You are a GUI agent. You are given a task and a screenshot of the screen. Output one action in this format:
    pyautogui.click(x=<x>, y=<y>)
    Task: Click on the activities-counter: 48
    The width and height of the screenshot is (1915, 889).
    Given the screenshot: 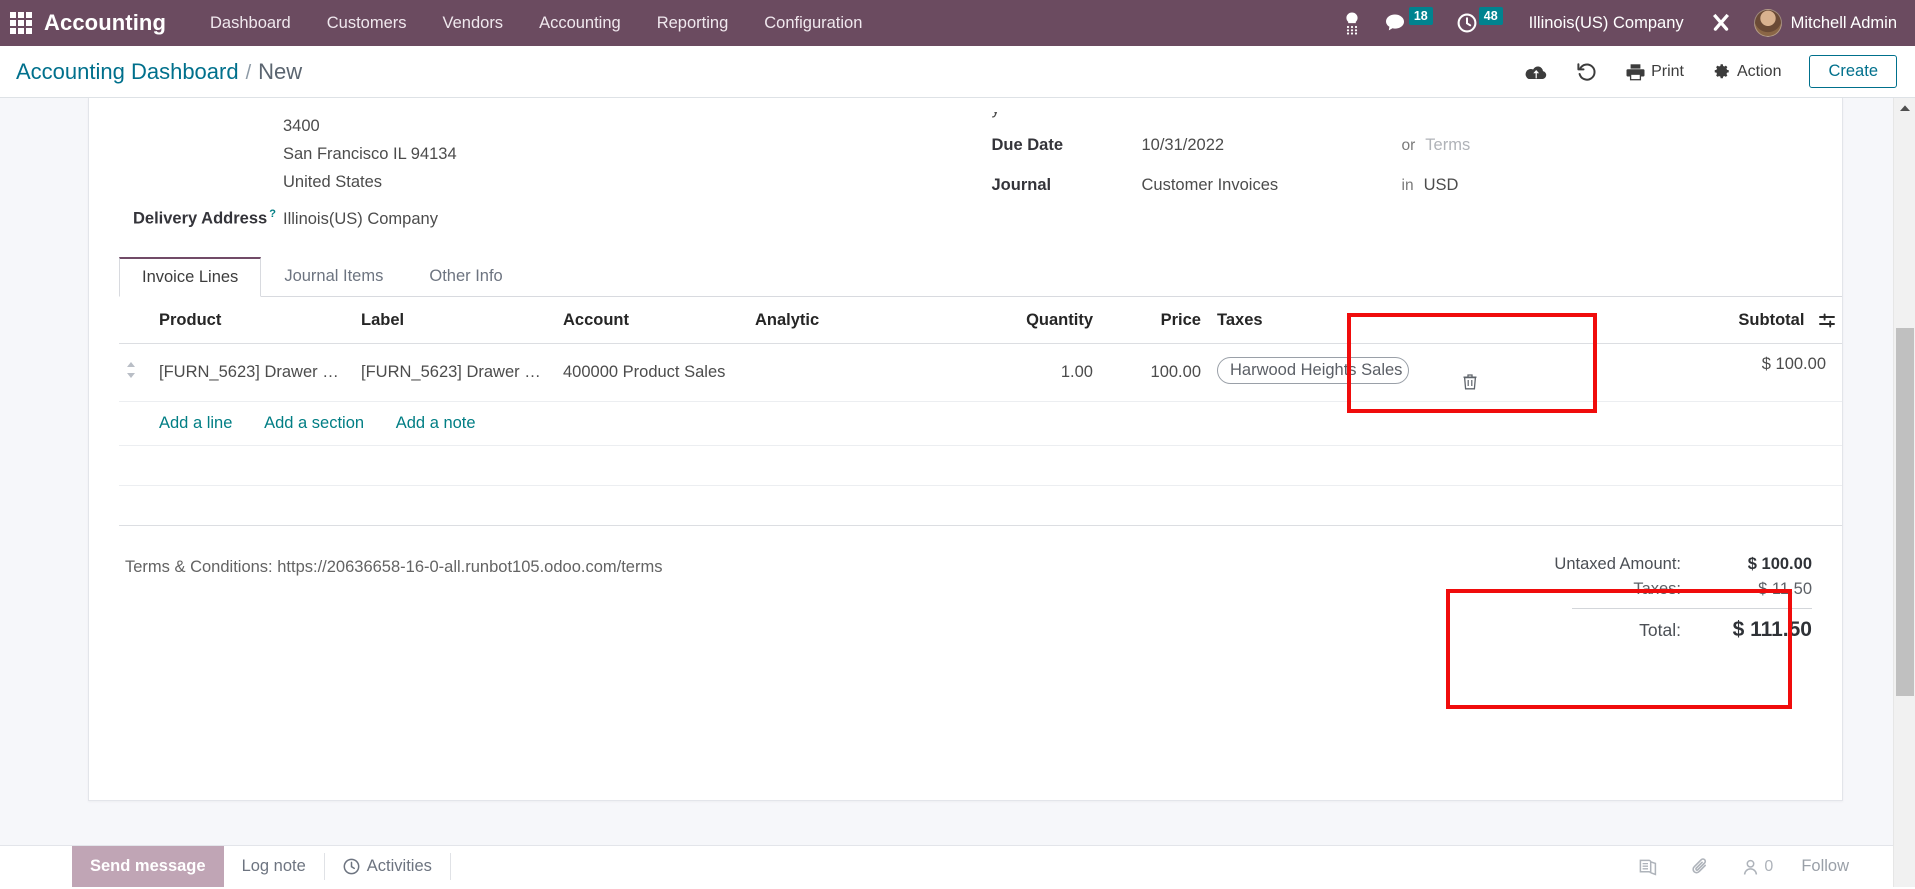 What is the action you would take?
    pyautogui.click(x=1480, y=21)
    